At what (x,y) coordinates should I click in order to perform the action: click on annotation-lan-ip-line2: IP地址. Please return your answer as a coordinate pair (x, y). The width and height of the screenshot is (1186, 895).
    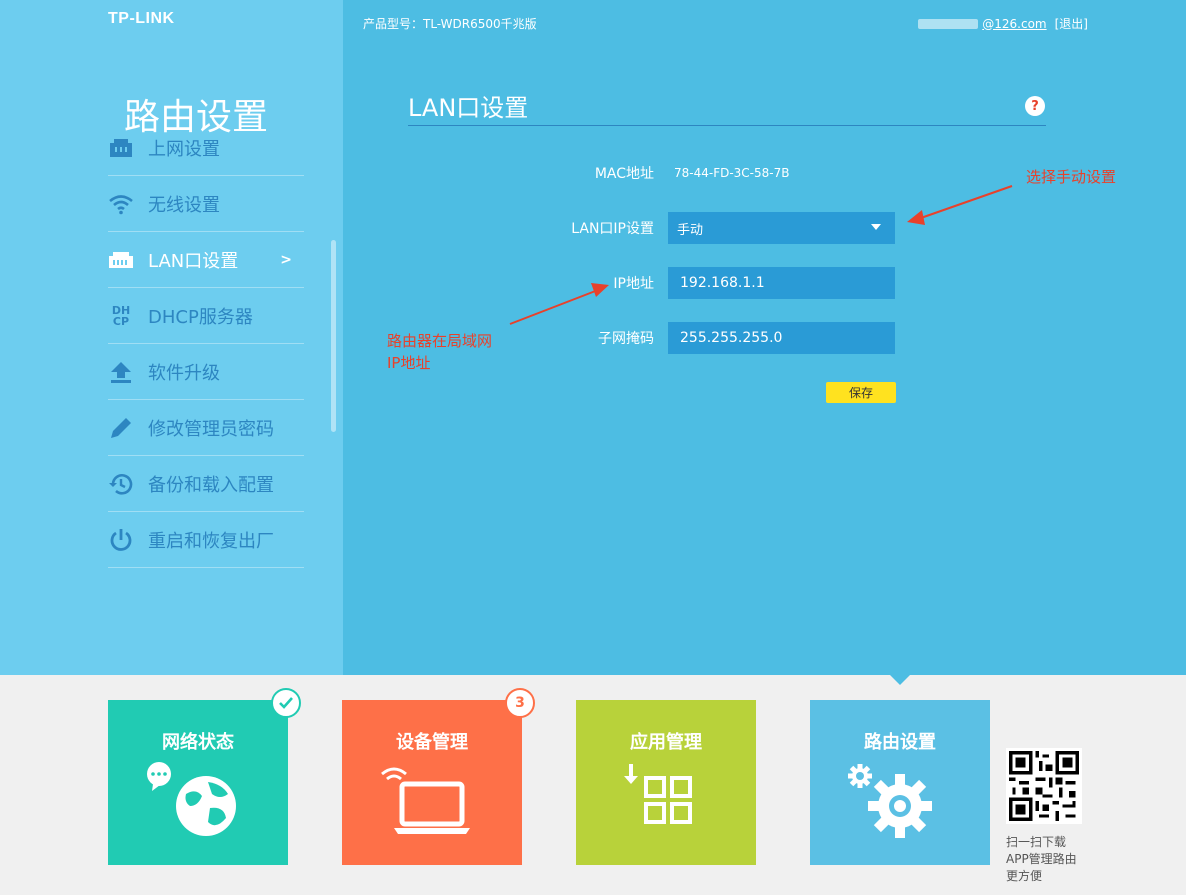
    Looking at the image, I should click on (409, 363).